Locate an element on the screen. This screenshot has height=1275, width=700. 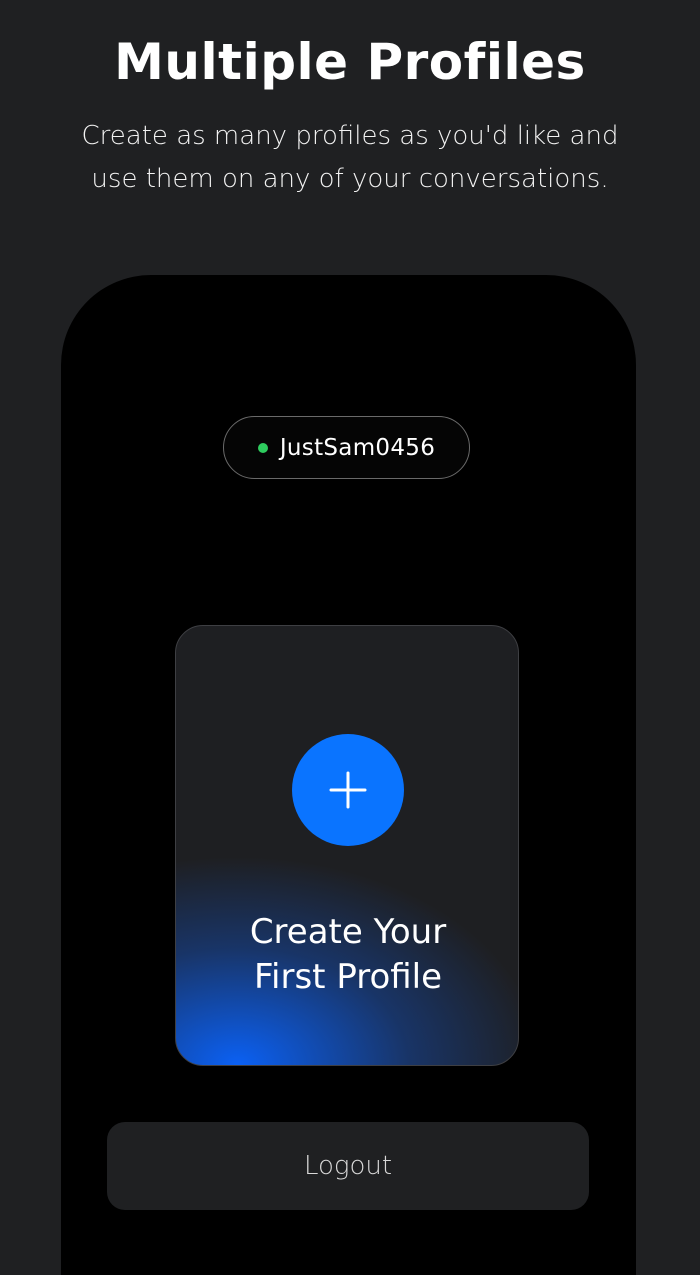
plus-icon is located at coordinates (348, 790).